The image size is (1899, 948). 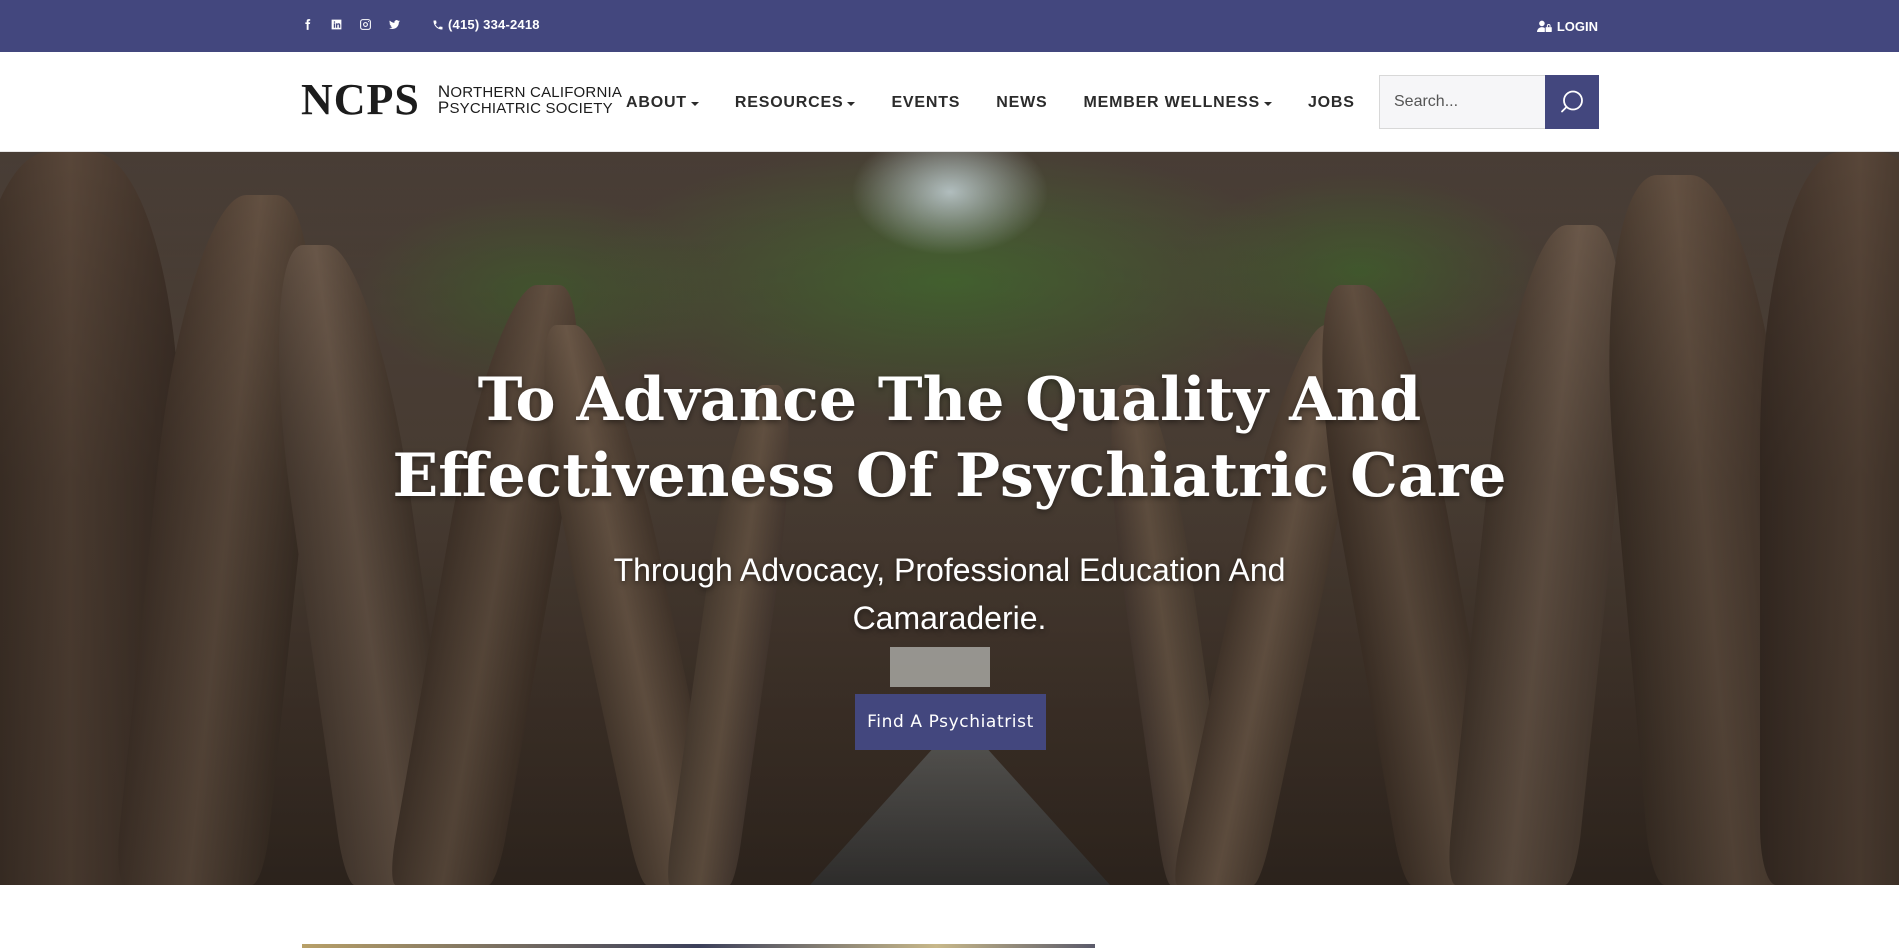 What do you see at coordinates (394, 24) in the screenshot?
I see `twitter-icon` at bounding box center [394, 24].